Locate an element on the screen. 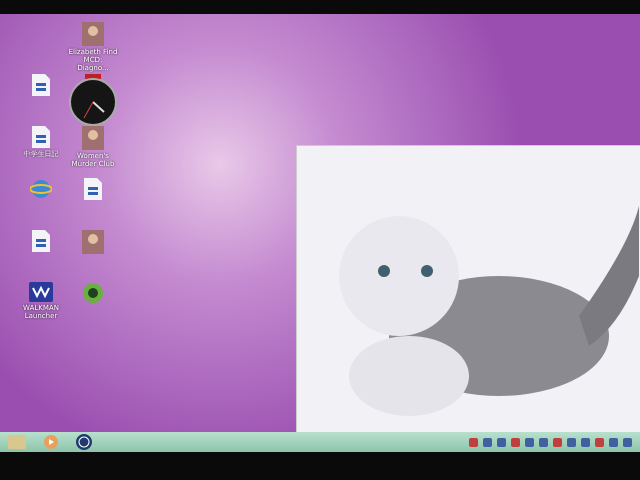  eye-icon is located at coordinates (93, 293).